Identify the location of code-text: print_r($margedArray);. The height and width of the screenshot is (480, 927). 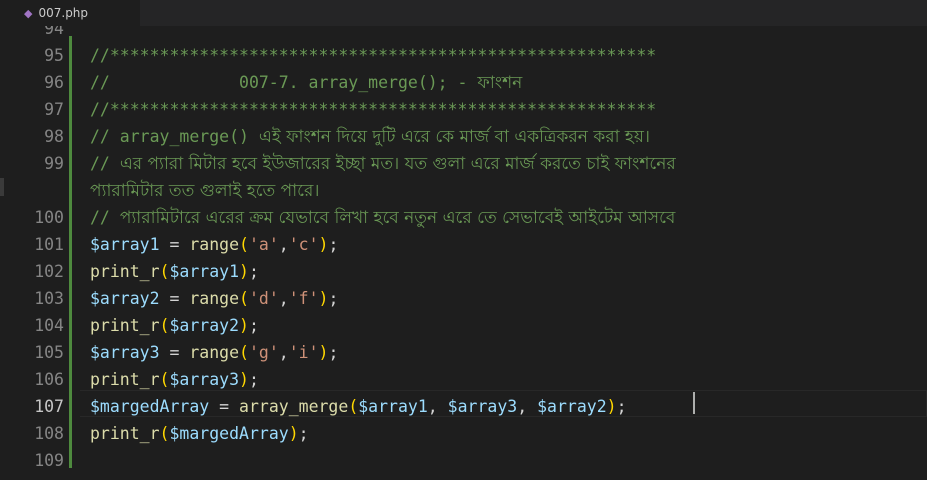
(199, 433).